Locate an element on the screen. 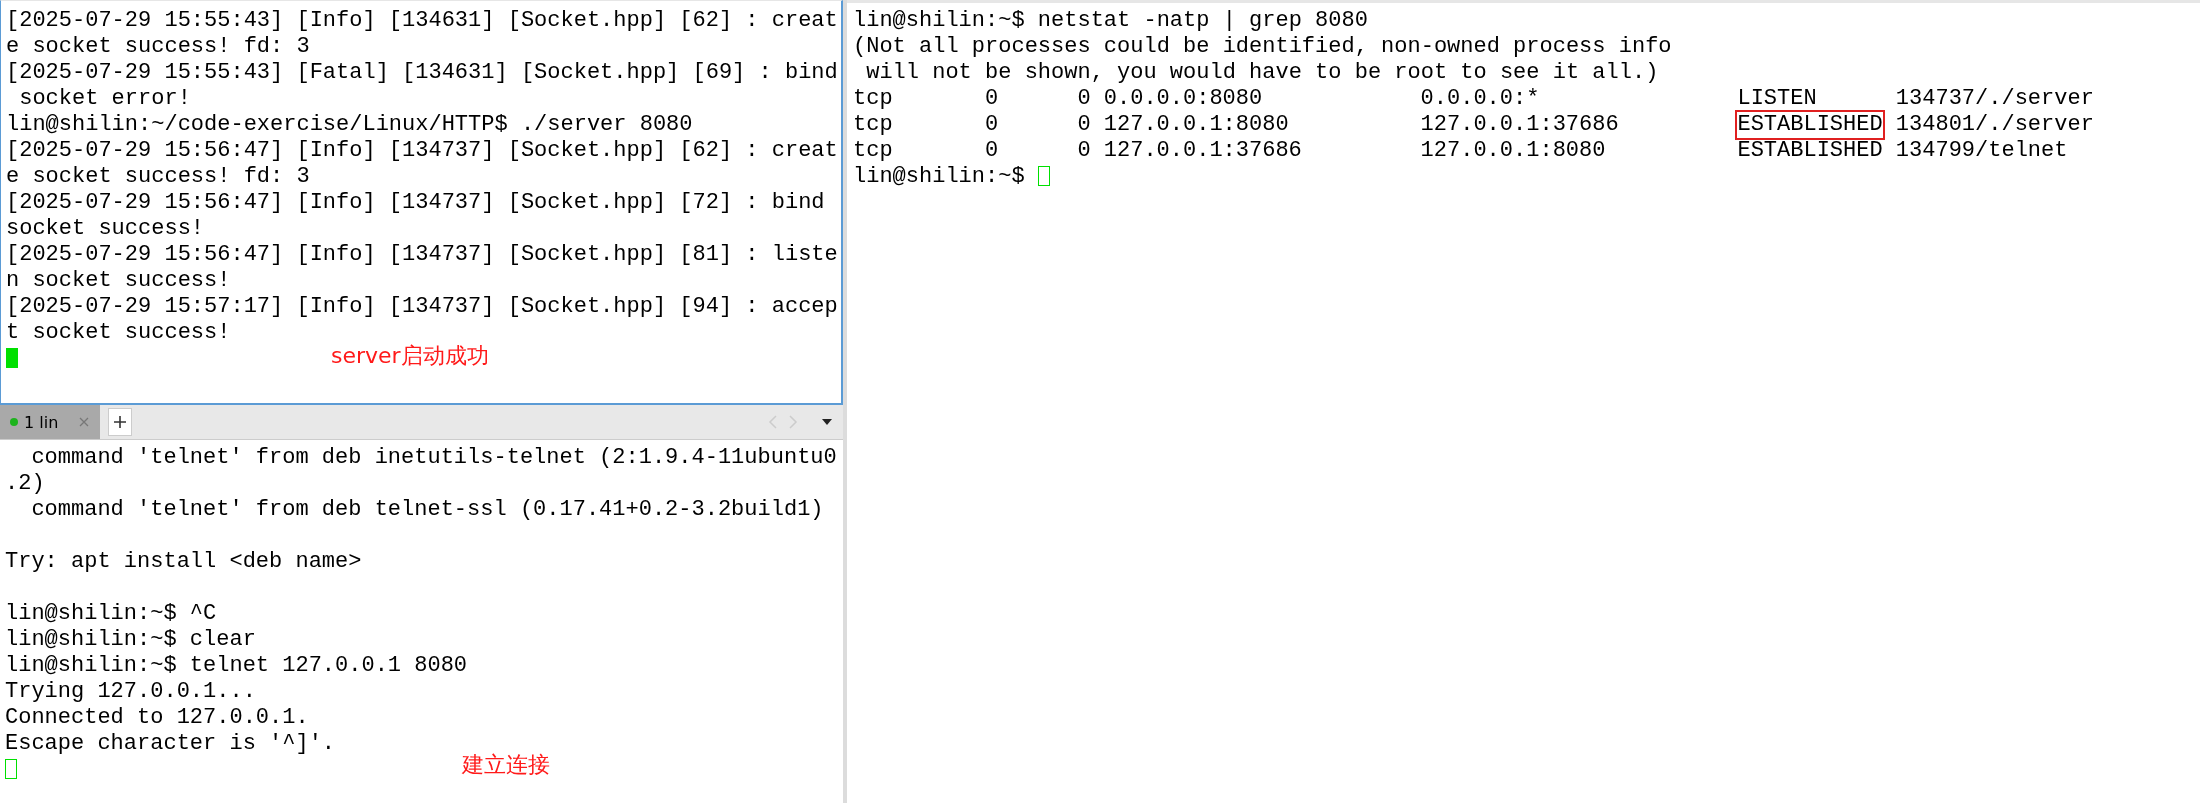 The width and height of the screenshot is (2200, 803). new-tab-button is located at coordinates (120, 422).